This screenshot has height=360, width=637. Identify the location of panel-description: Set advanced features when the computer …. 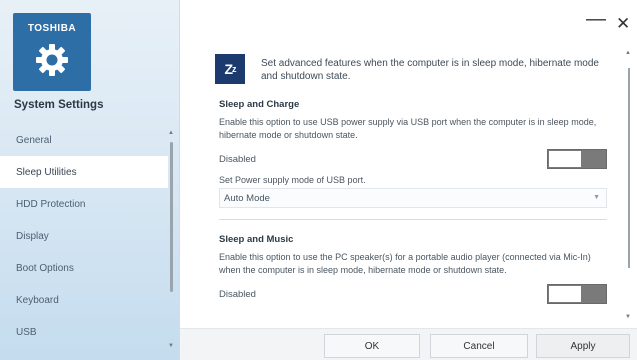
(430, 70).